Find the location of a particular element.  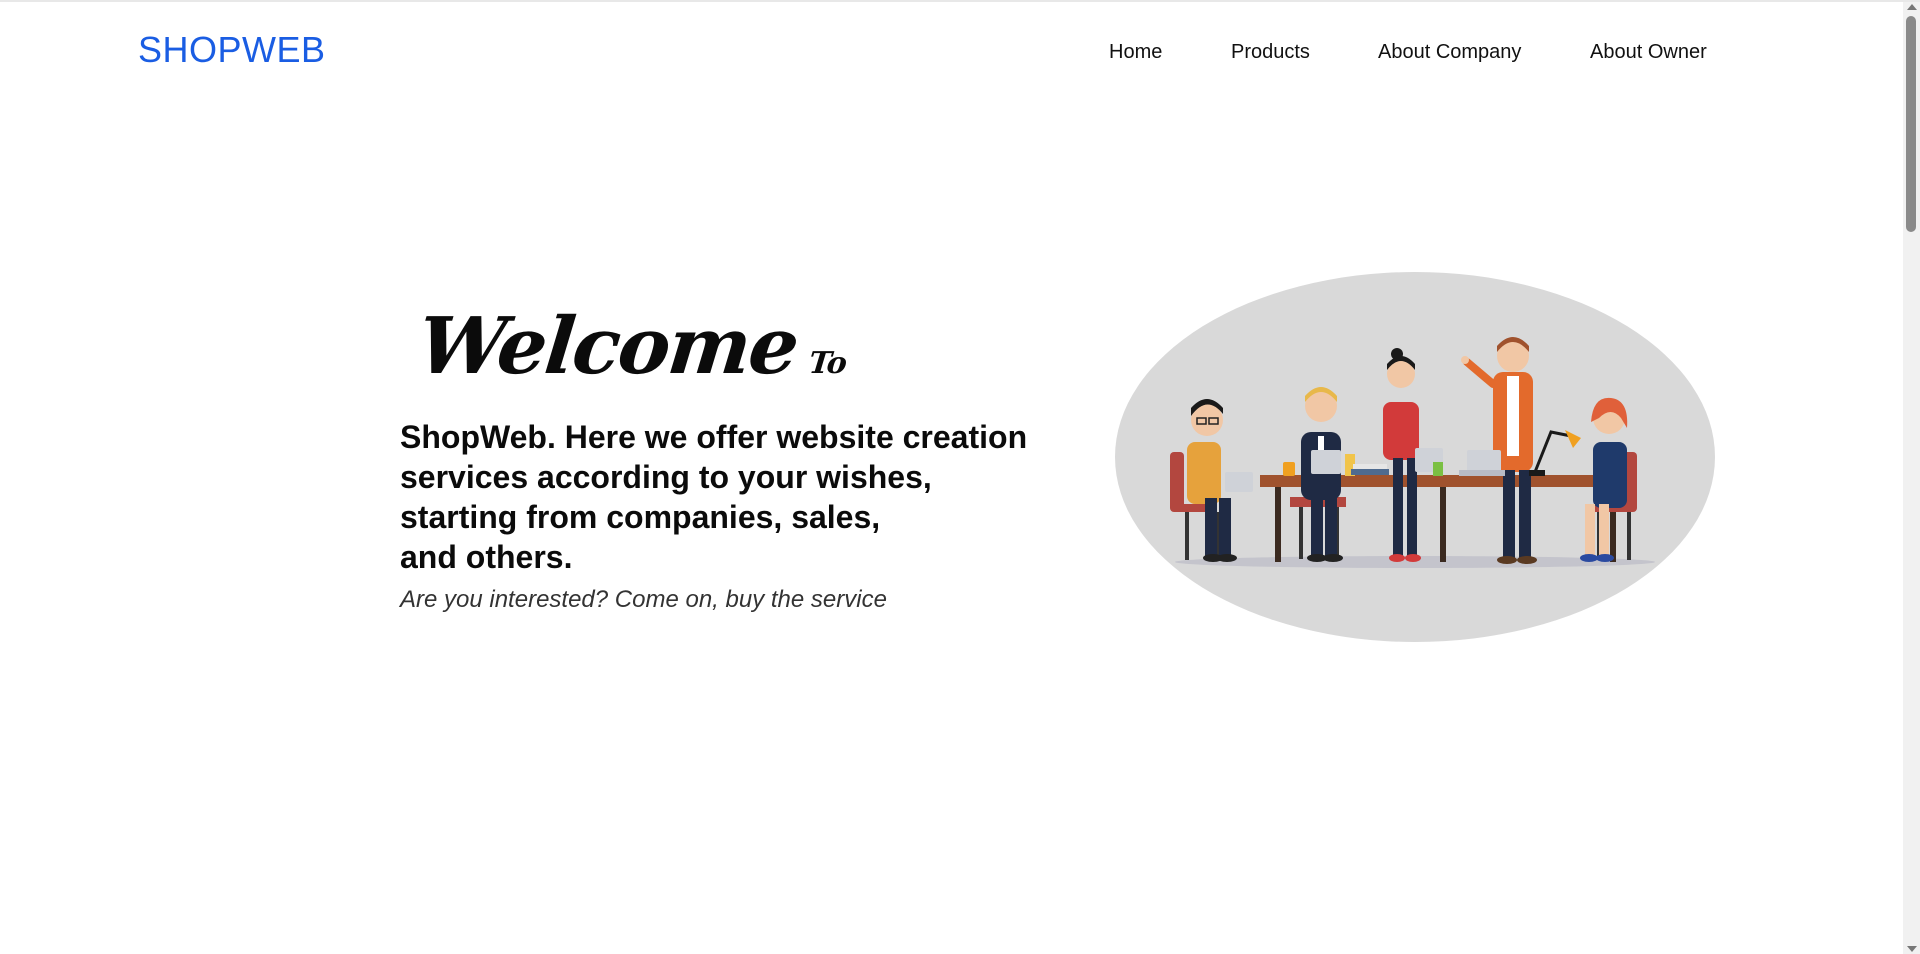

scroll-up-arrow-icon is located at coordinates (1912, 7).